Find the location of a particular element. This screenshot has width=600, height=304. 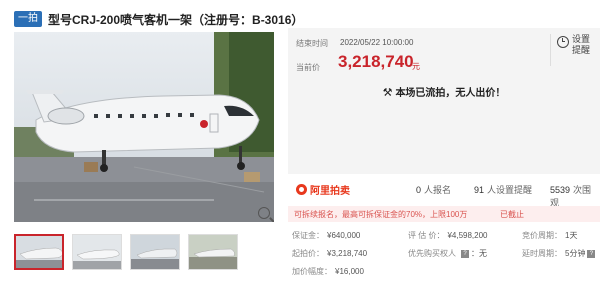

reminder-count: 91 人设置提醒 is located at coordinates (503, 189).